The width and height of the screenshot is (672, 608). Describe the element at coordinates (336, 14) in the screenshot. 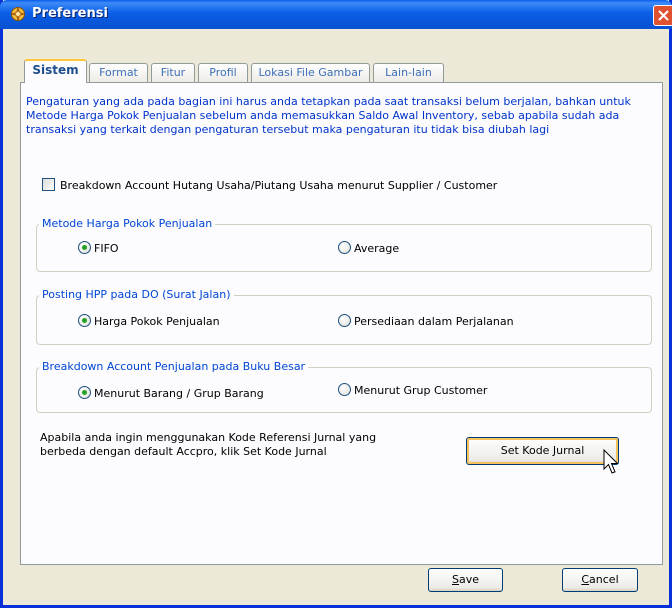

I see `title-bar: Preferensi` at that location.